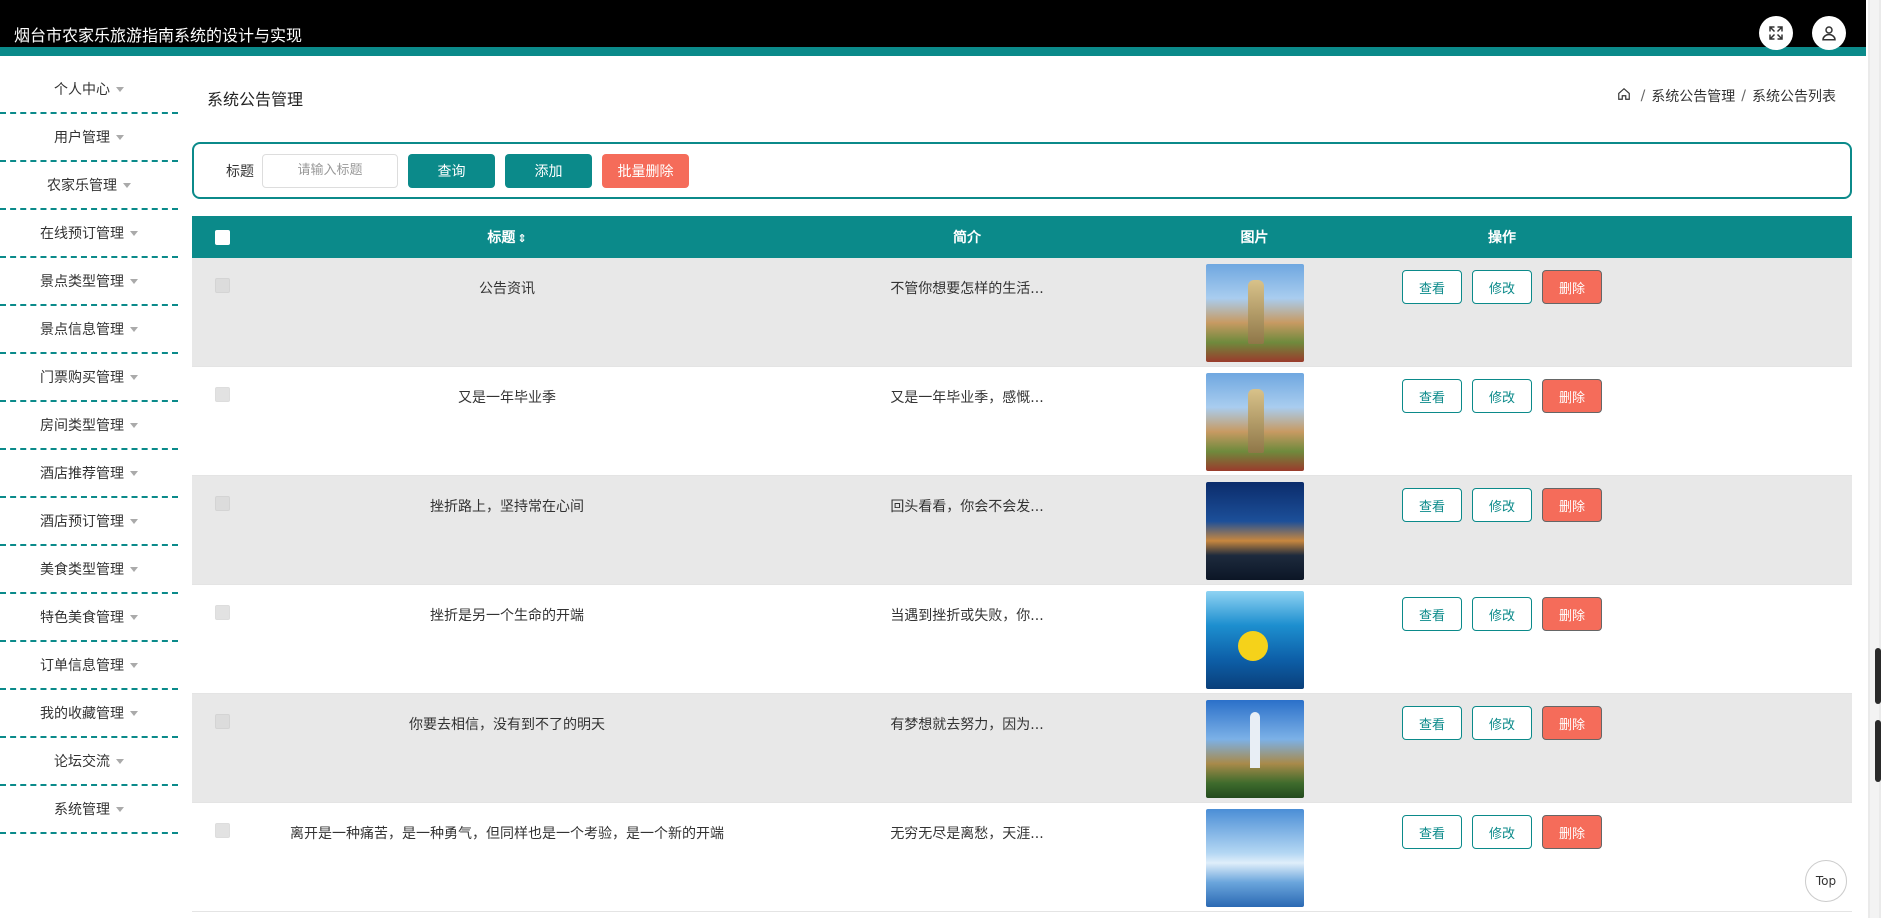 Image resolution: width=1881 pixels, height=918 pixels. Describe the element at coordinates (507, 834) in the screenshot. I see `row-title: 离开是一种痛苦，是一种勇气，但同样也是一个考验，是一个新的开端` at that location.